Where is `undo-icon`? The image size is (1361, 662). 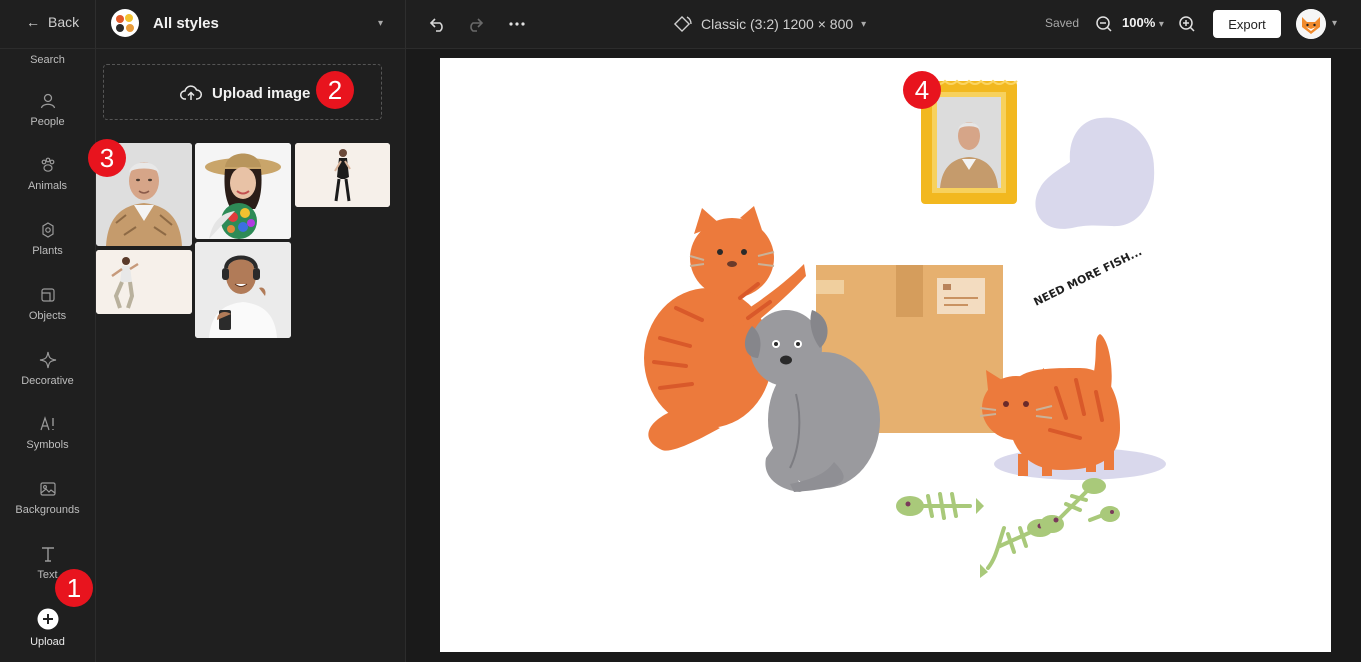
undo-icon is located at coordinates (436, 25).